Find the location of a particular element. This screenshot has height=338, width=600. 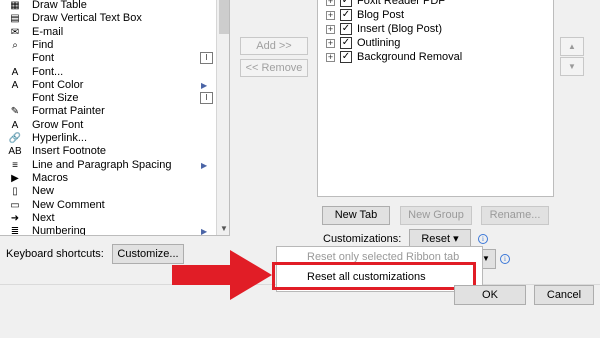

command-label: New Comment is located at coordinates (68, 204).